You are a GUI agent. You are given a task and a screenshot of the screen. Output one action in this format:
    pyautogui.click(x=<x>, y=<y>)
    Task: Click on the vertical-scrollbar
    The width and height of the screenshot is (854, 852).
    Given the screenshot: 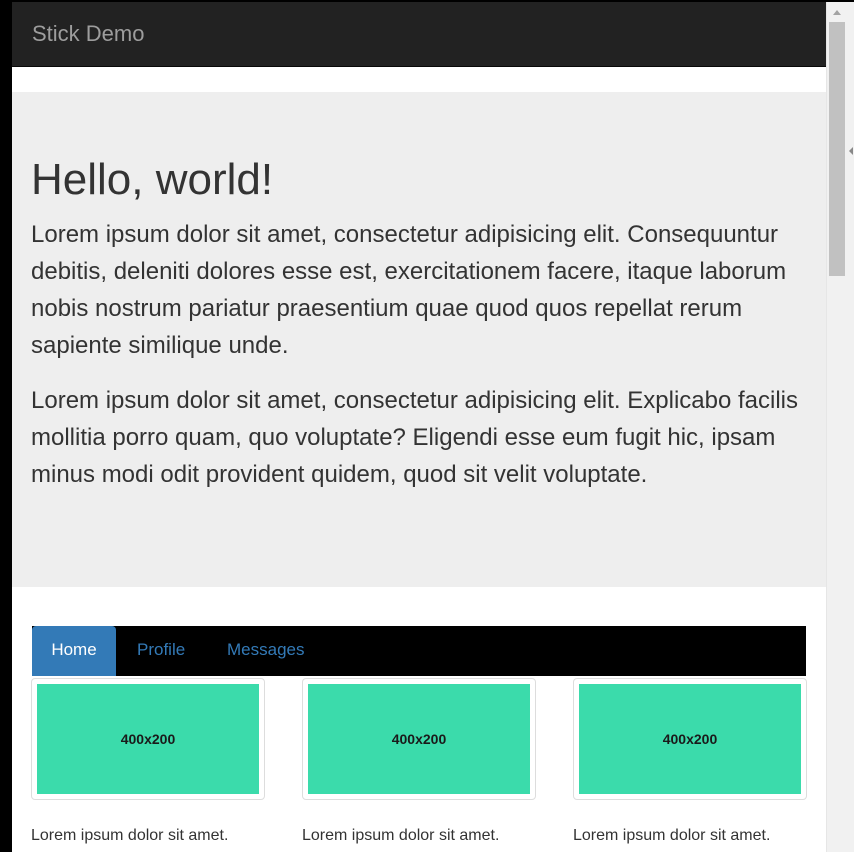 What is the action you would take?
    pyautogui.click(x=840, y=427)
    